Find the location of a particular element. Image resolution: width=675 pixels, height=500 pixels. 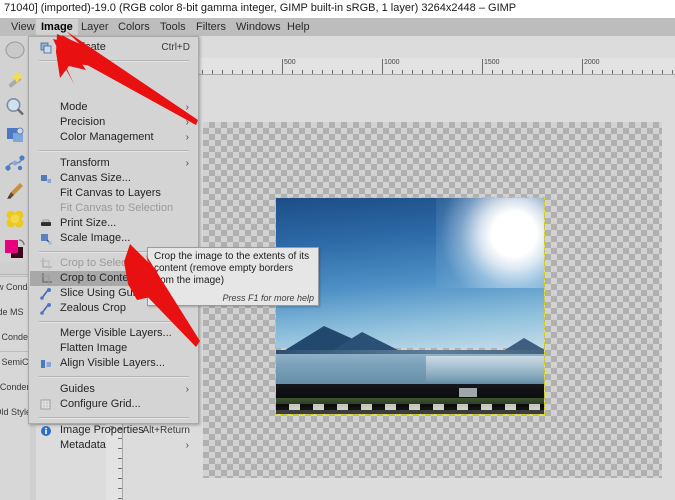

menu-item-image-properties: Image Properties Alt+Return is located at coordinates (113, 430).